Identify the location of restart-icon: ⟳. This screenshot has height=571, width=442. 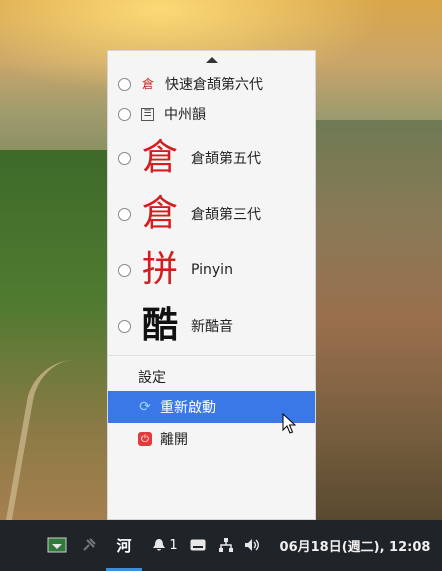
(145, 407).